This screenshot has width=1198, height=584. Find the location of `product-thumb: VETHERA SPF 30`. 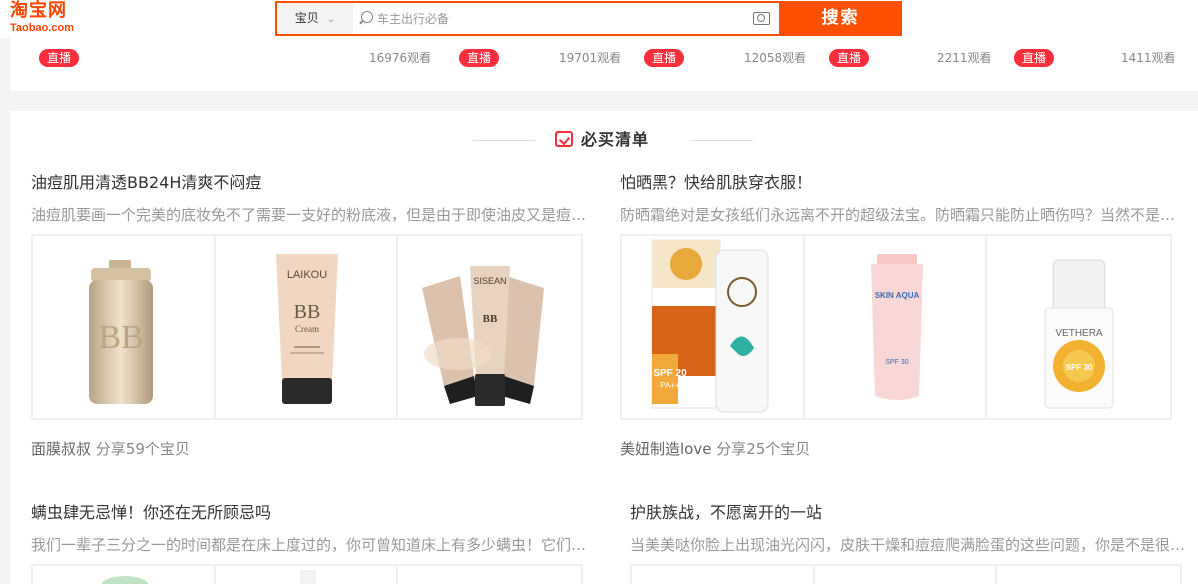

product-thumb: VETHERA SPF 30 is located at coordinates (1079, 327).